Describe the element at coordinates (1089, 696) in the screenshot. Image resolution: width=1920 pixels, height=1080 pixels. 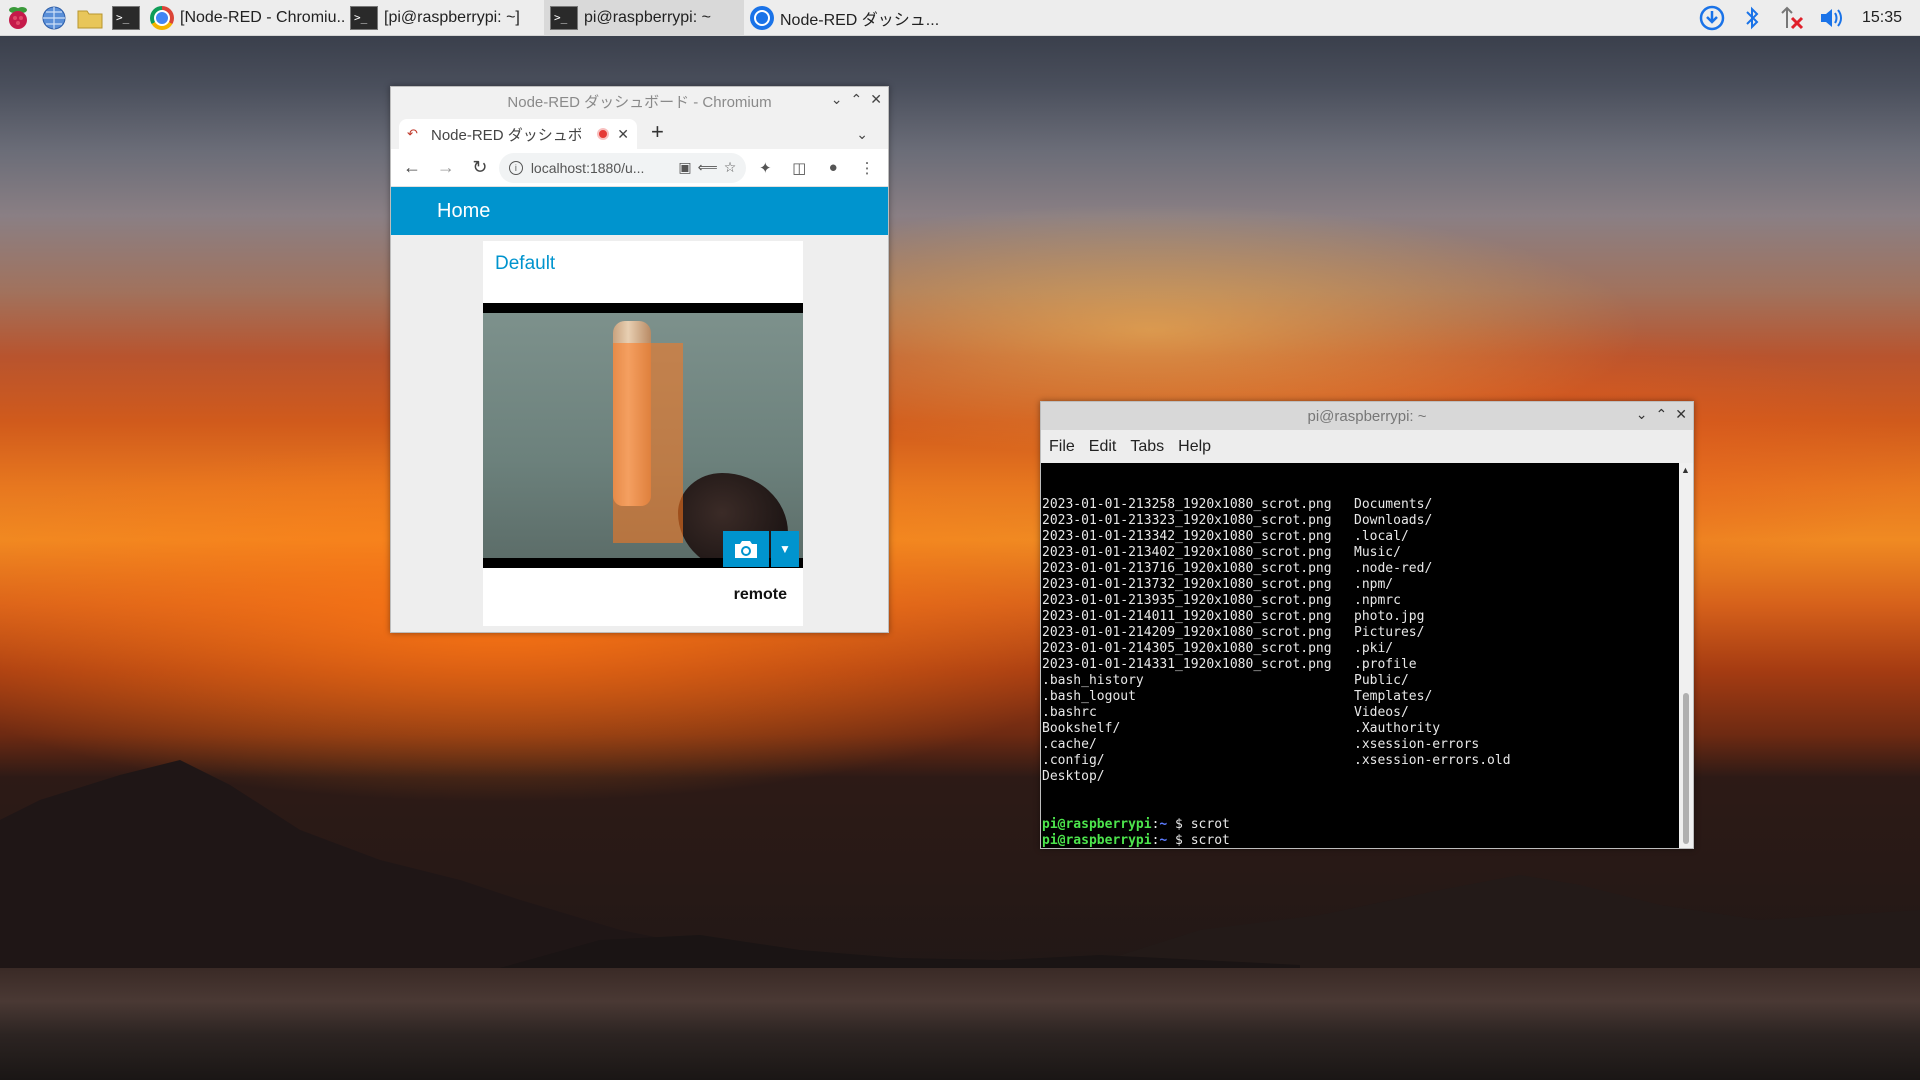
I see `ls-entry: .bash_logout` at that location.